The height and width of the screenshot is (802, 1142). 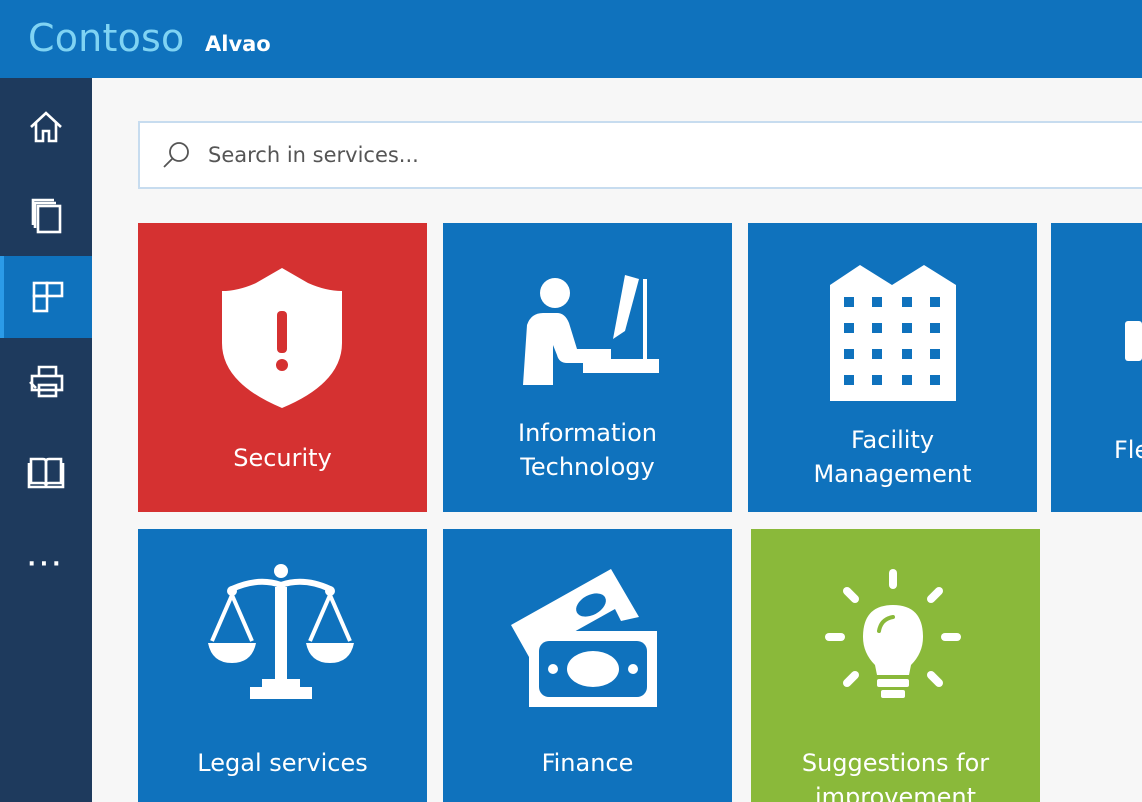 I want to click on tile-label-line: Technology, so click(x=587, y=467).